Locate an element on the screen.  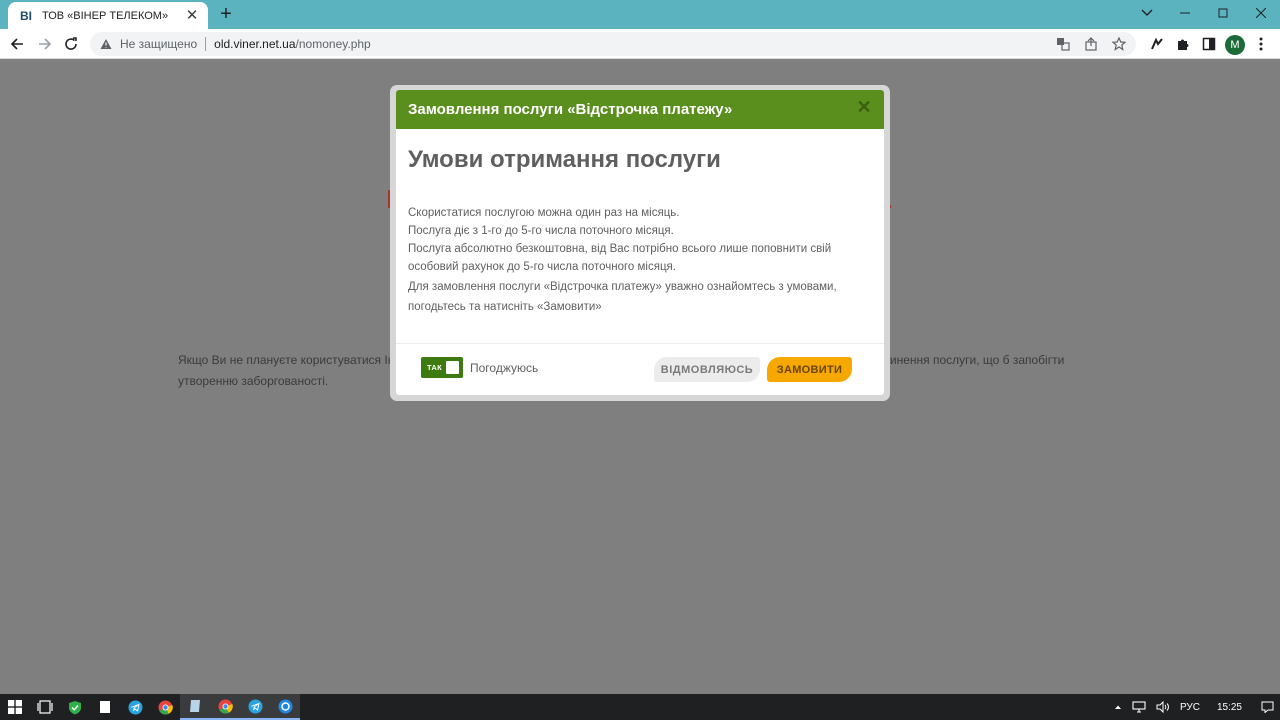
chrome-icon is located at coordinates (165, 707).